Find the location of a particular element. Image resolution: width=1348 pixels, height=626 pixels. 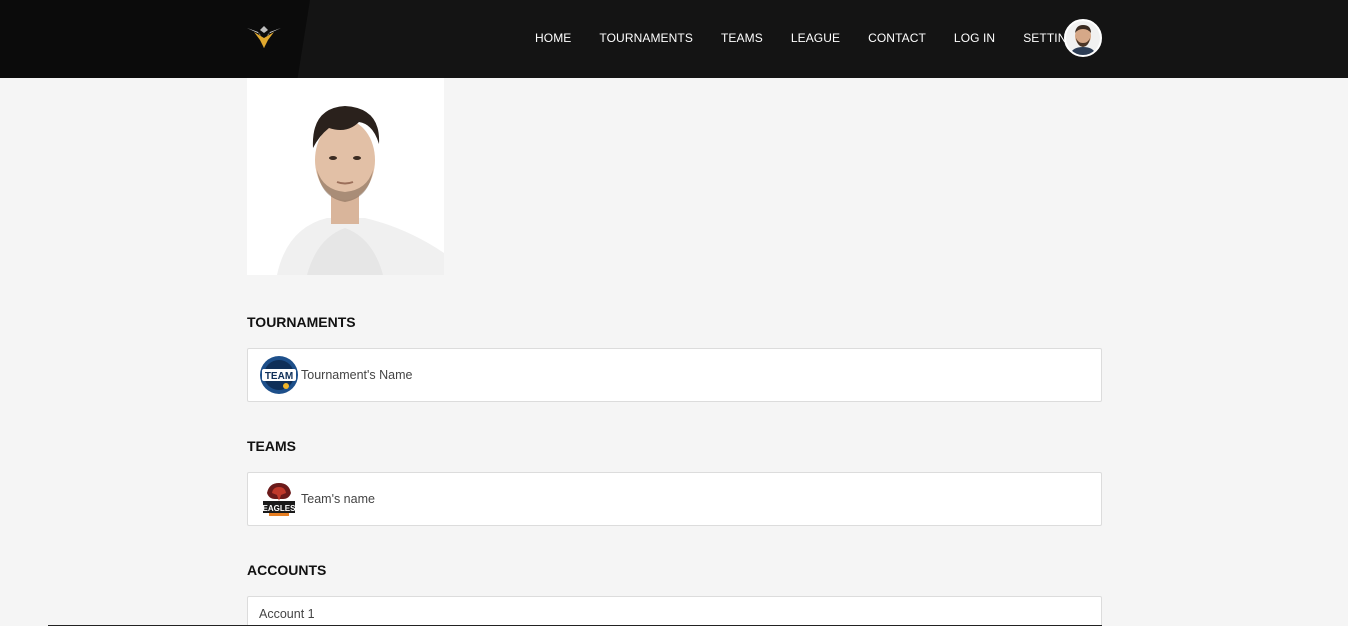

nav-teams: TEAMS is located at coordinates (742, 38).